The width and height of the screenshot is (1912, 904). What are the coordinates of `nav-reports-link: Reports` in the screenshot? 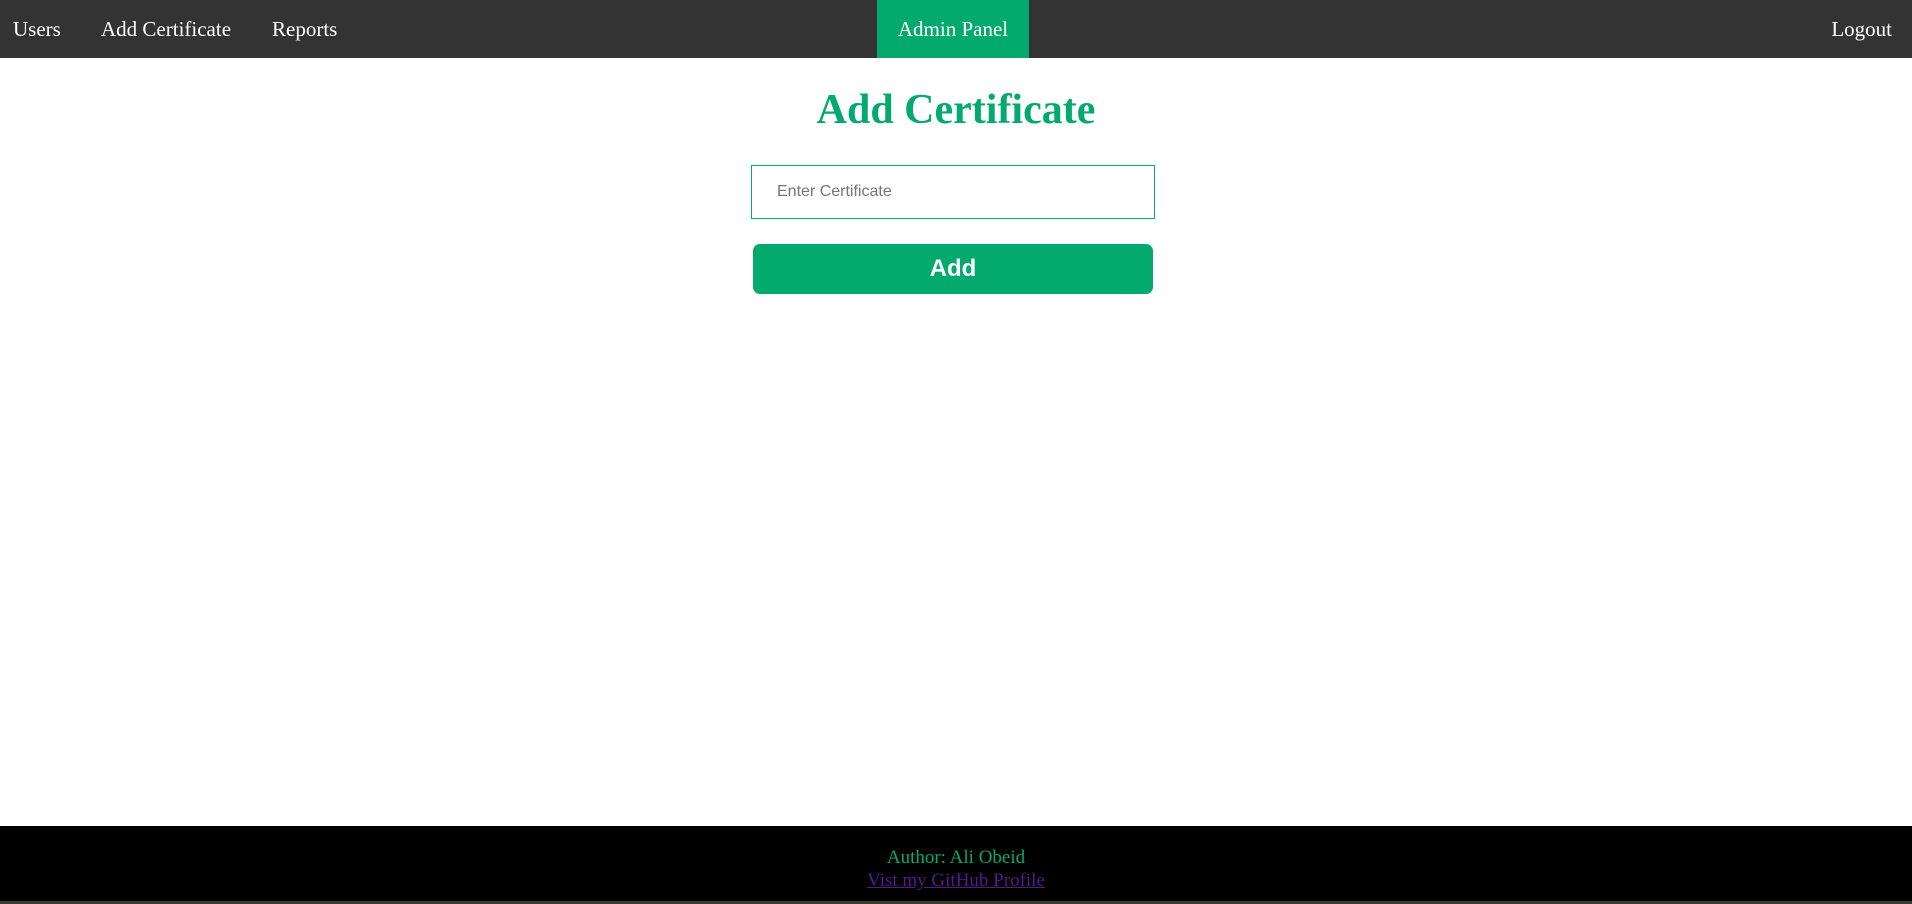 It's located at (304, 29).